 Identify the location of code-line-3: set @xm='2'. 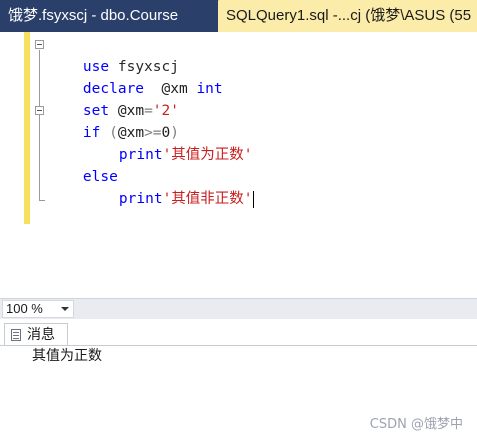
(113, 98).